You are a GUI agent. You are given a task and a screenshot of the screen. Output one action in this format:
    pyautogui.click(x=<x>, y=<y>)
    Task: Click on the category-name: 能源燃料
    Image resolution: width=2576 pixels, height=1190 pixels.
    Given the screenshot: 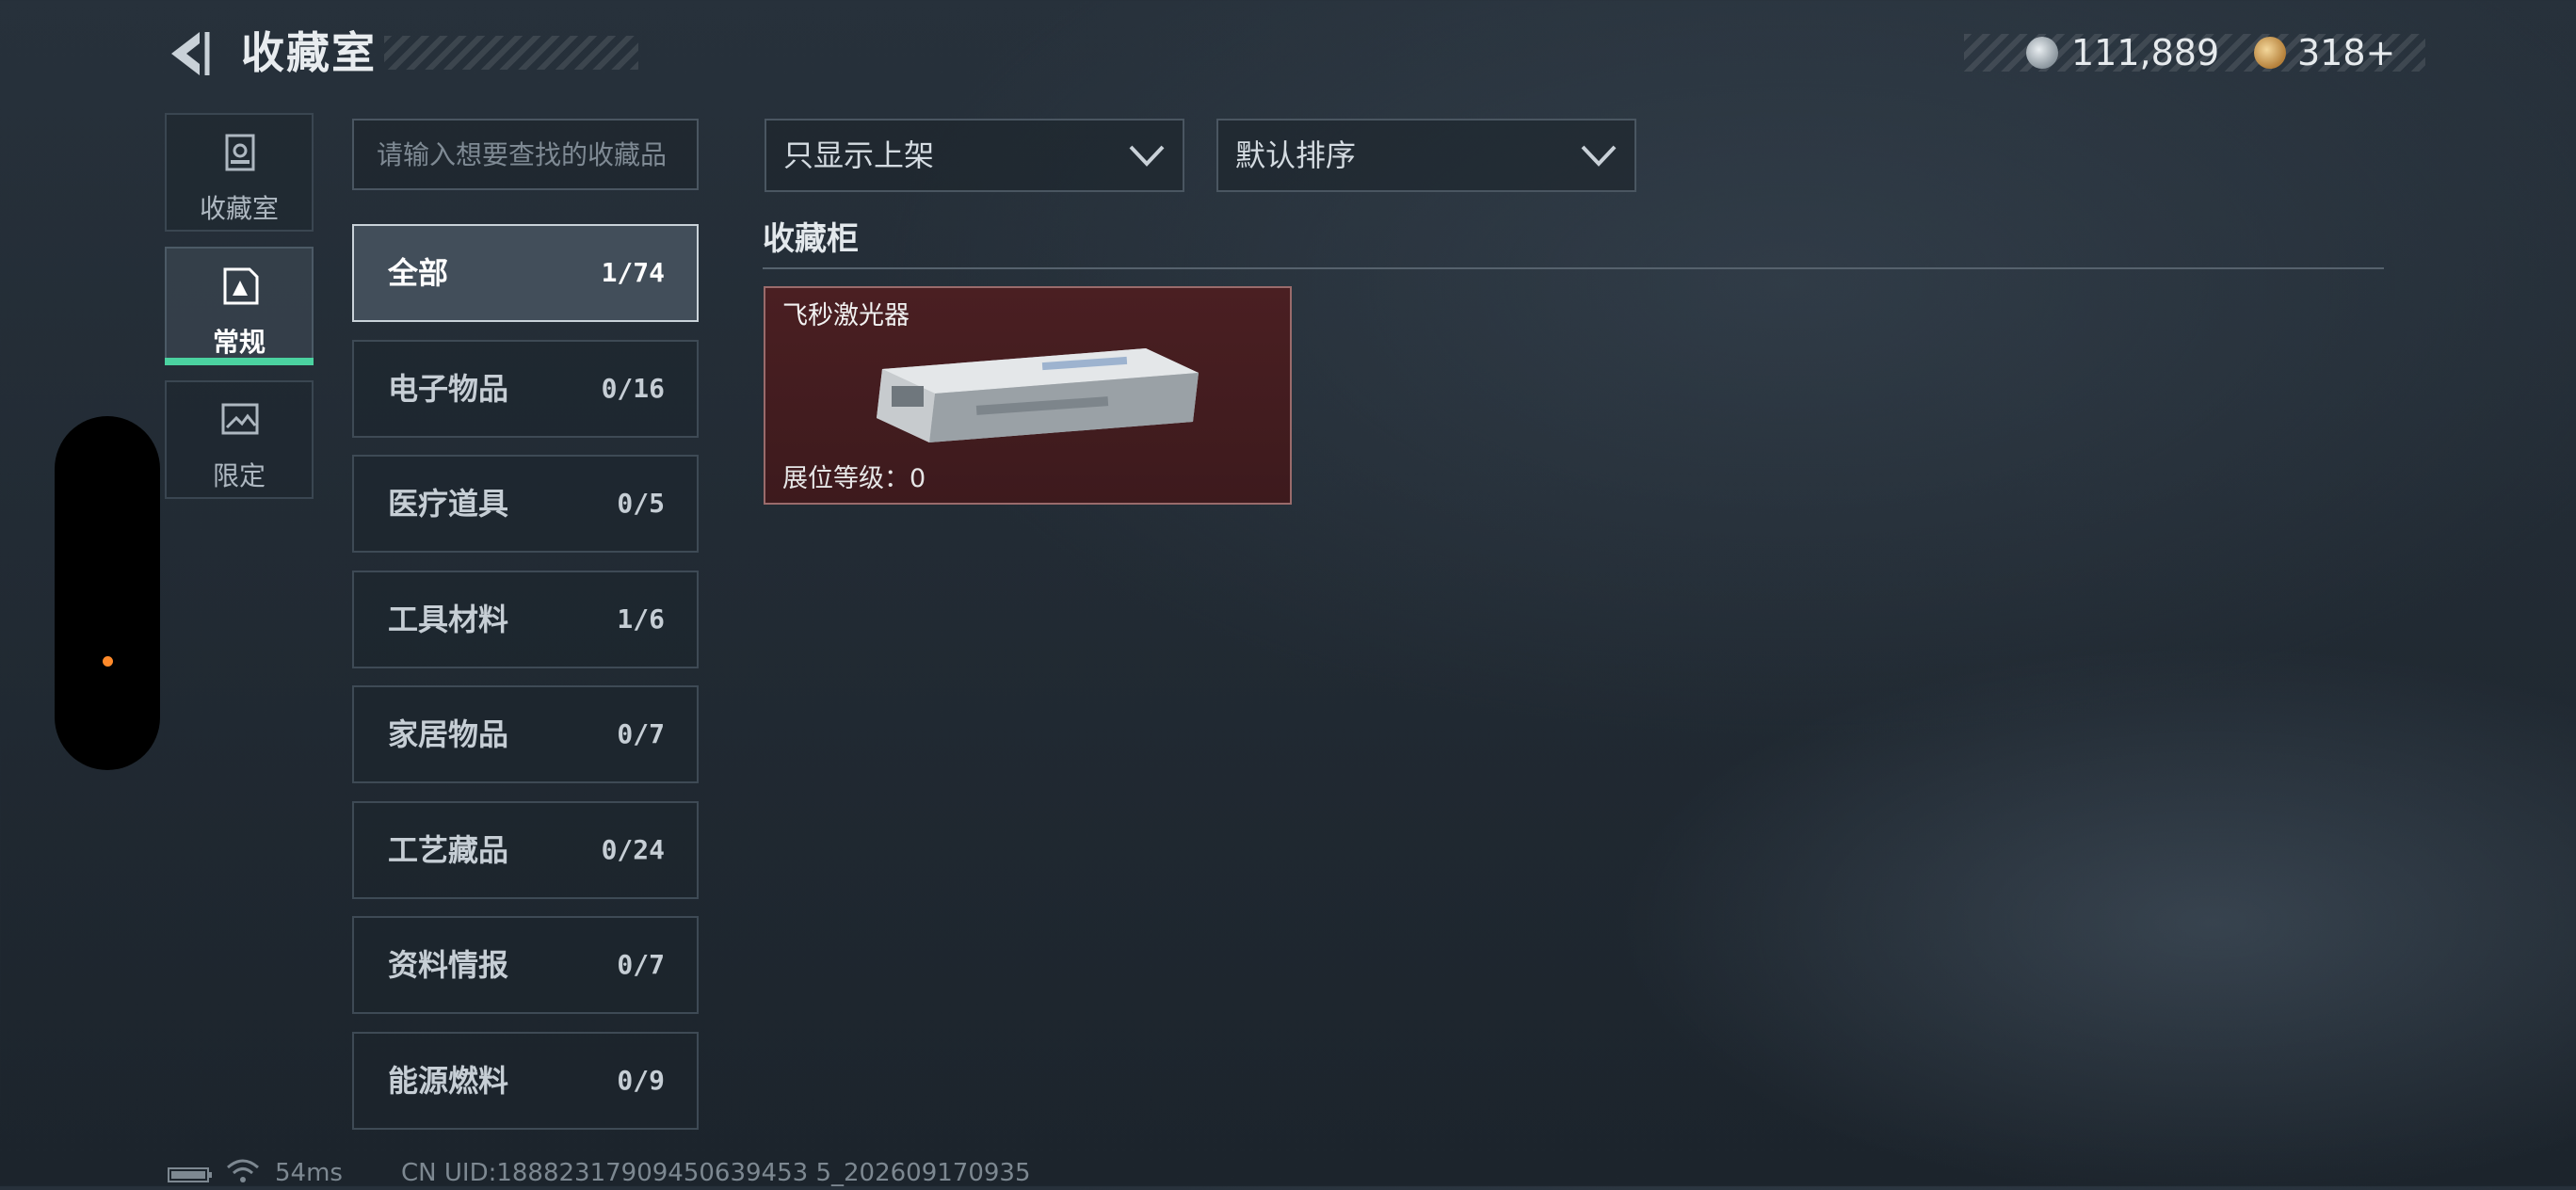 What is the action you would take?
    pyautogui.click(x=448, y=1081)
    